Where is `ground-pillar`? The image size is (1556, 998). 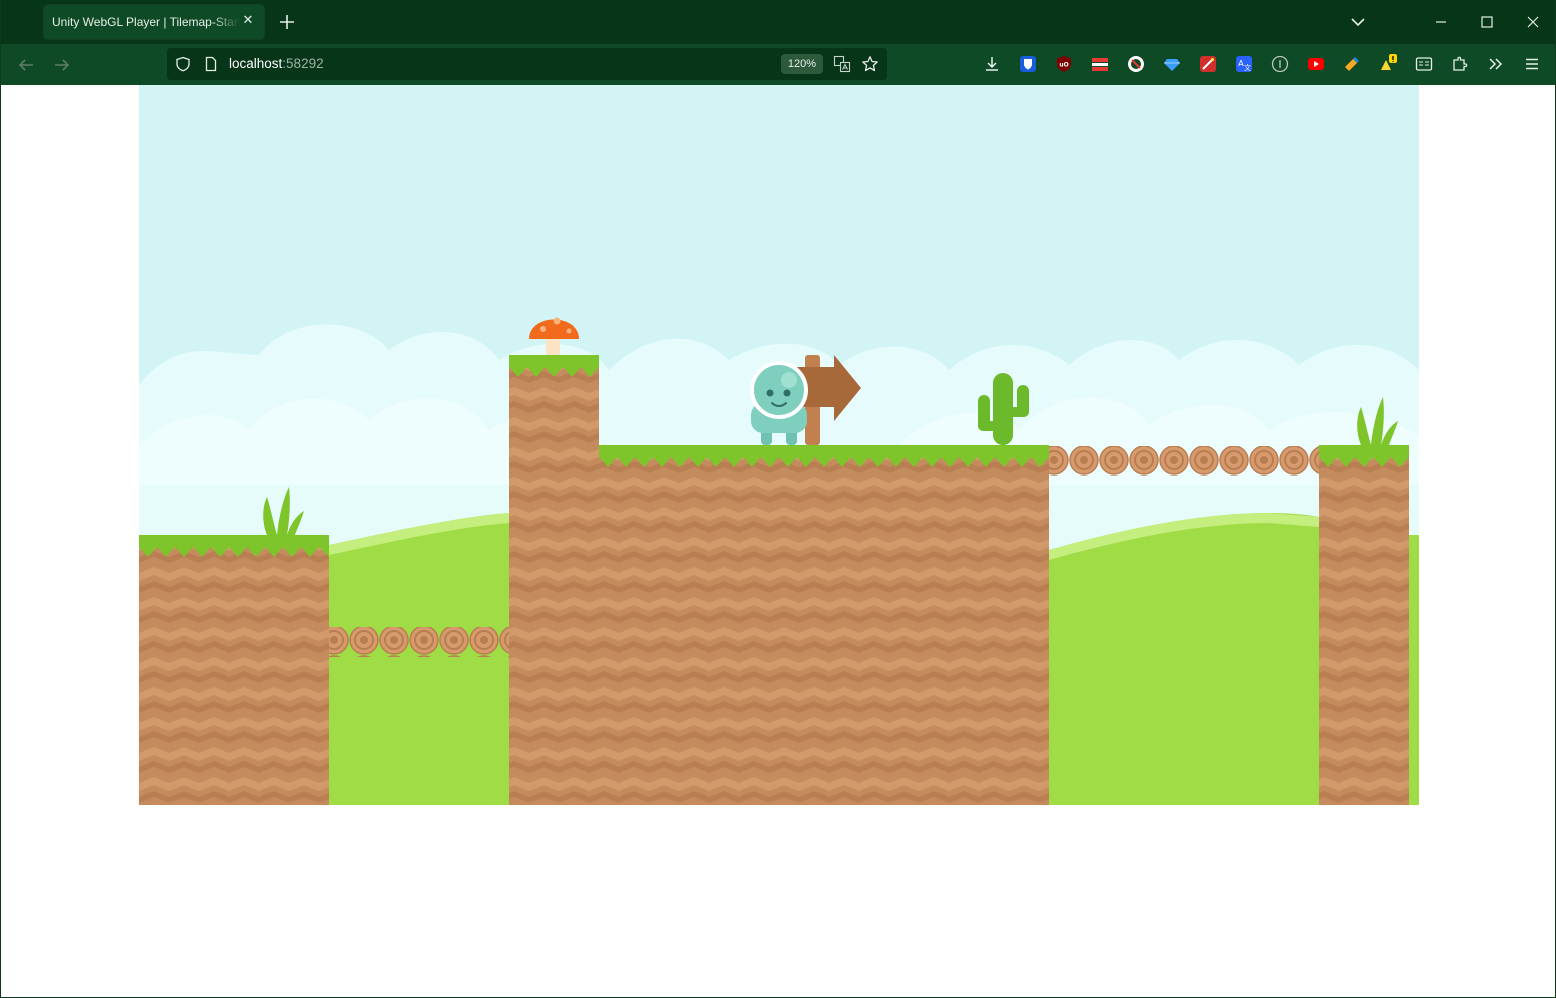
ground-pillar is located at coordinates (554, 580).